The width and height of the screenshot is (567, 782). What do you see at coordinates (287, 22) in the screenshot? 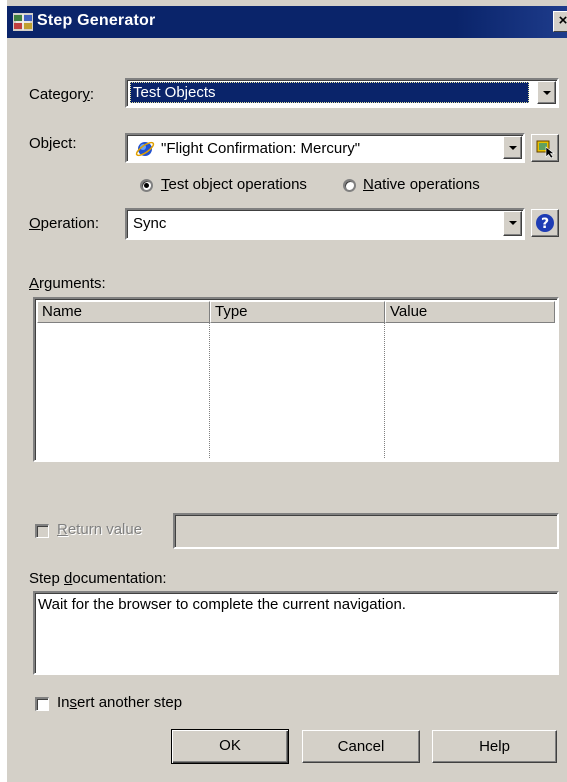
I see `title-bar: Step Generator ×` at bounding box center [287, 22].